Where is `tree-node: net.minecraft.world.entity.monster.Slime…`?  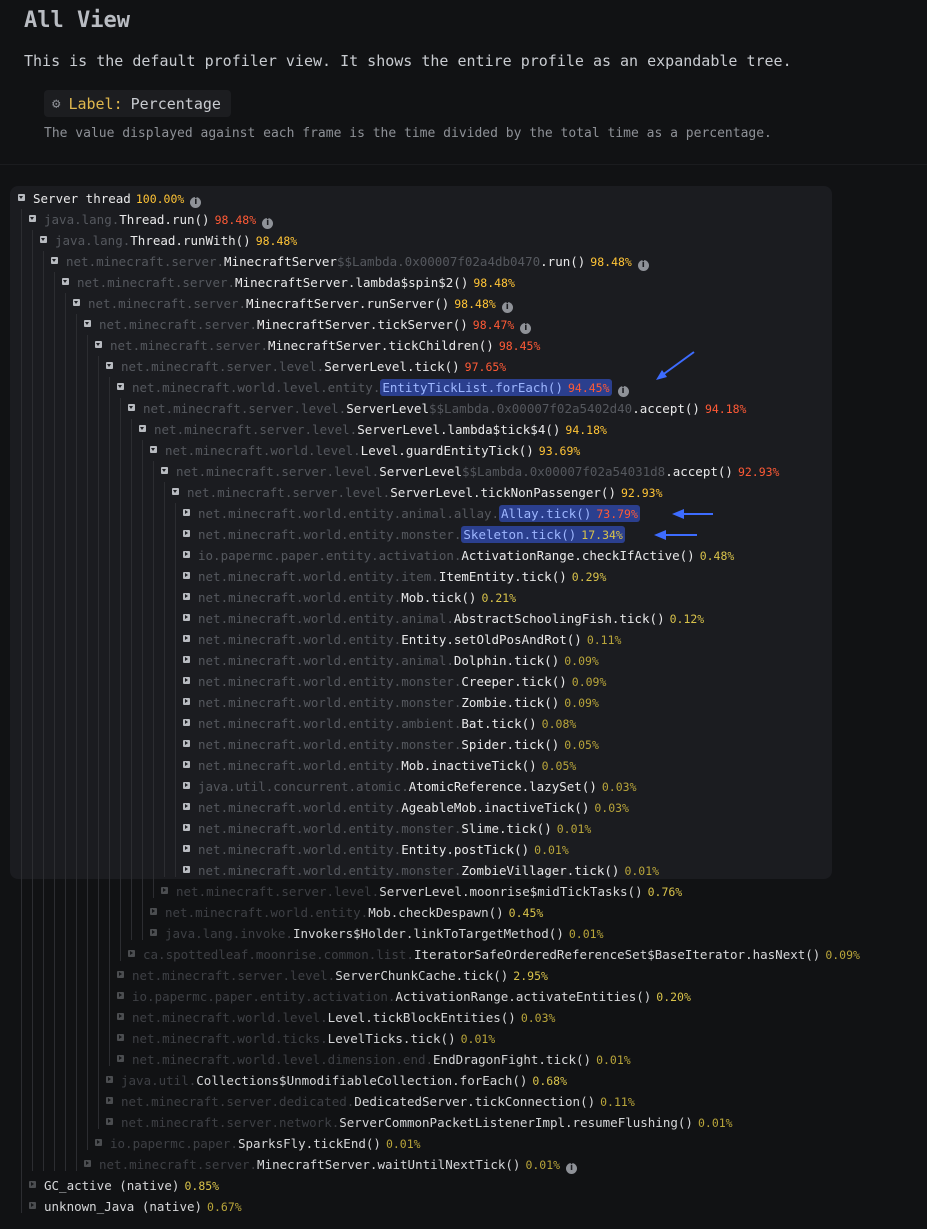
tree-node: net.minecraft.world.entity.monster.Slime… is located at coordinates (387, 828).